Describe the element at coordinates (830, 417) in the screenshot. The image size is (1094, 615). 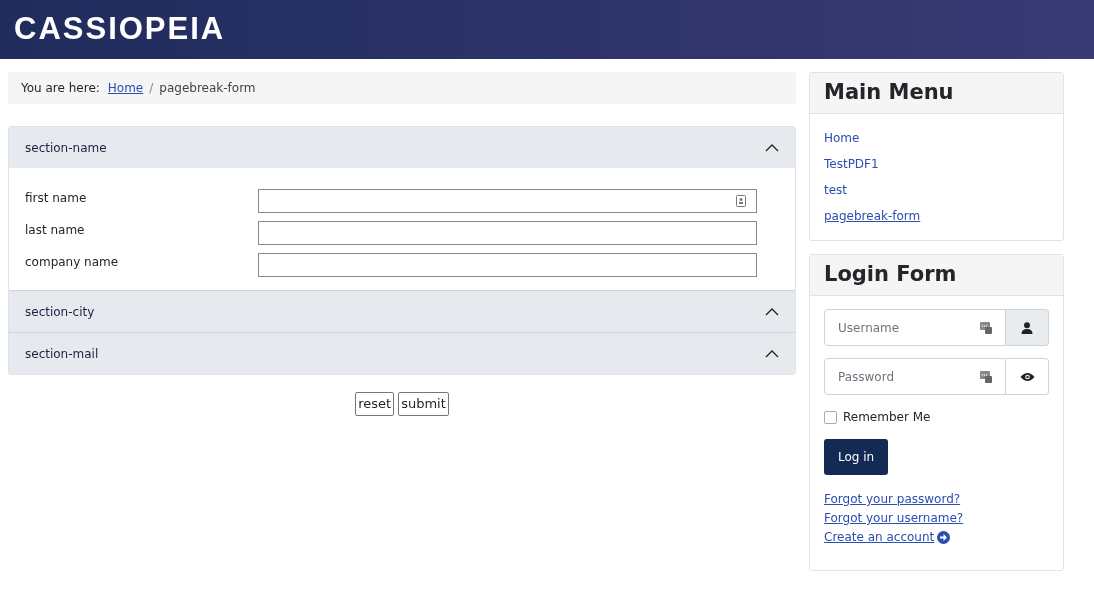
I see `remember-checkbox` at that location.